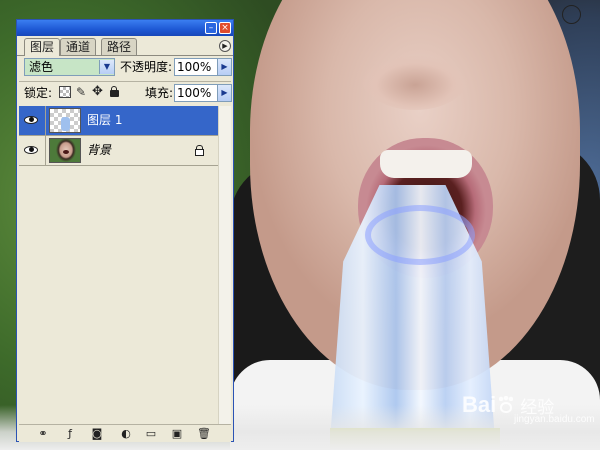 The image size is (600, 450). I want to click on watermark-brand-left: Bai, so click(479, 404).